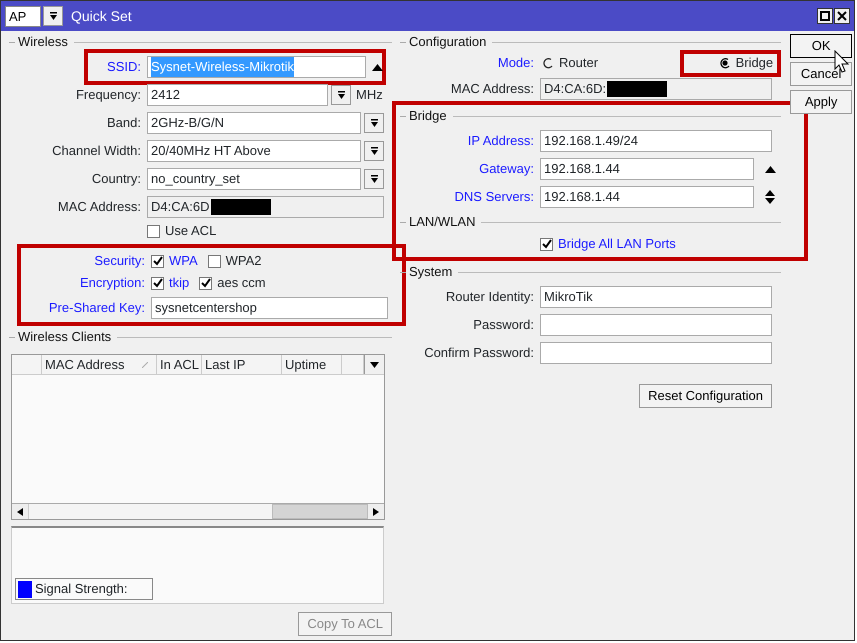  What do you see at coordinates (578, 63) in the screenshot?
I see `radio-label: Router` at bounding box center [578, 63].